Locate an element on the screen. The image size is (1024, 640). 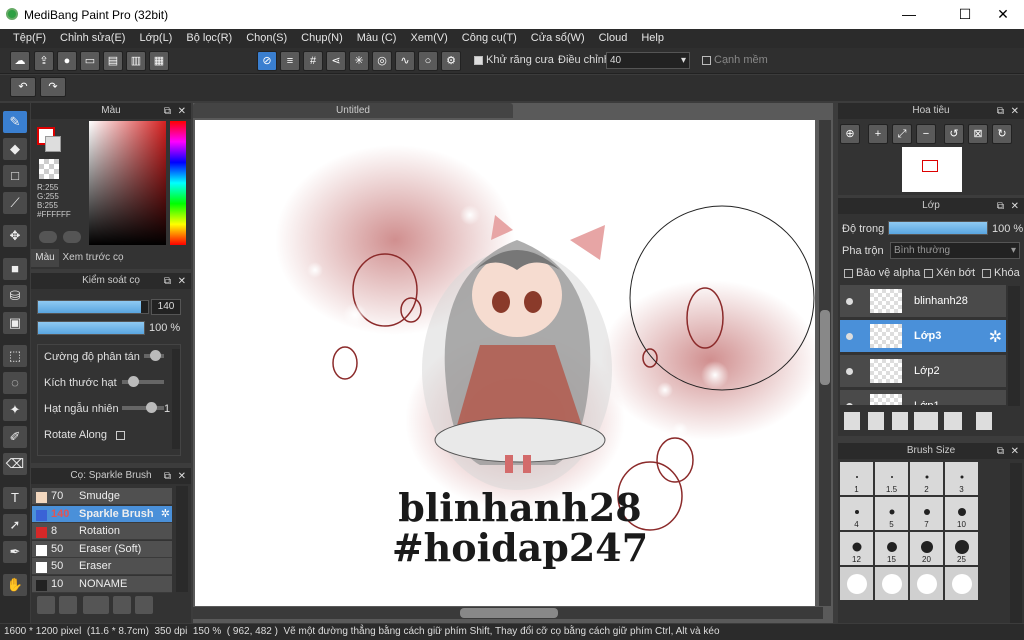
duplicate-layer-icon is located at coordinates (984, 421).